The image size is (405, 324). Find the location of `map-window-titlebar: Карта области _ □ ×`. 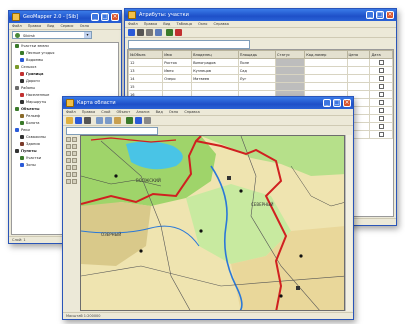

map-window-titlebar: Карта области _ □ × is located at coordinates (208, 103).